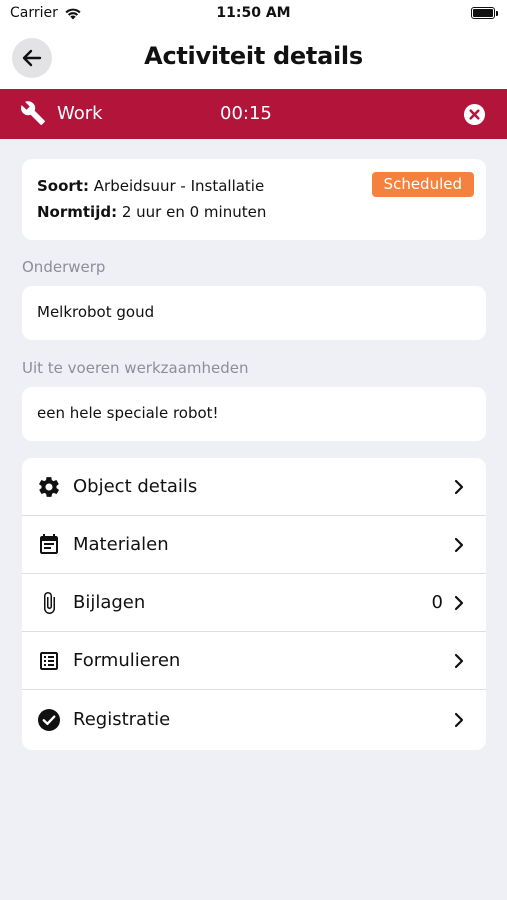 The height and width of the screenshot is (900, 507). I want to click on page-title: Activiteit details, so click(253, 56).